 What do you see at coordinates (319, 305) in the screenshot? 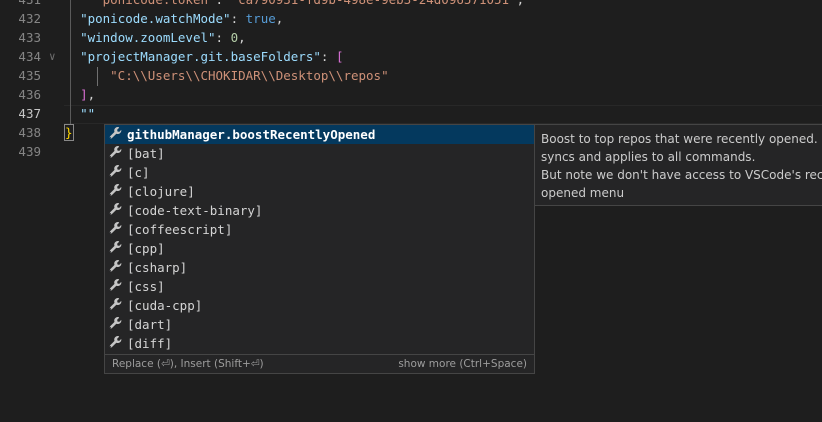
I see `suggest-item: [cuda-cpp]` at bounding box center [319, 305].